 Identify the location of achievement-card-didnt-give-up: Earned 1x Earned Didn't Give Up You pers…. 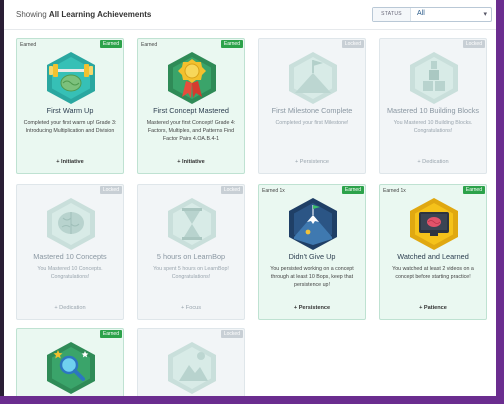
(312, 252).